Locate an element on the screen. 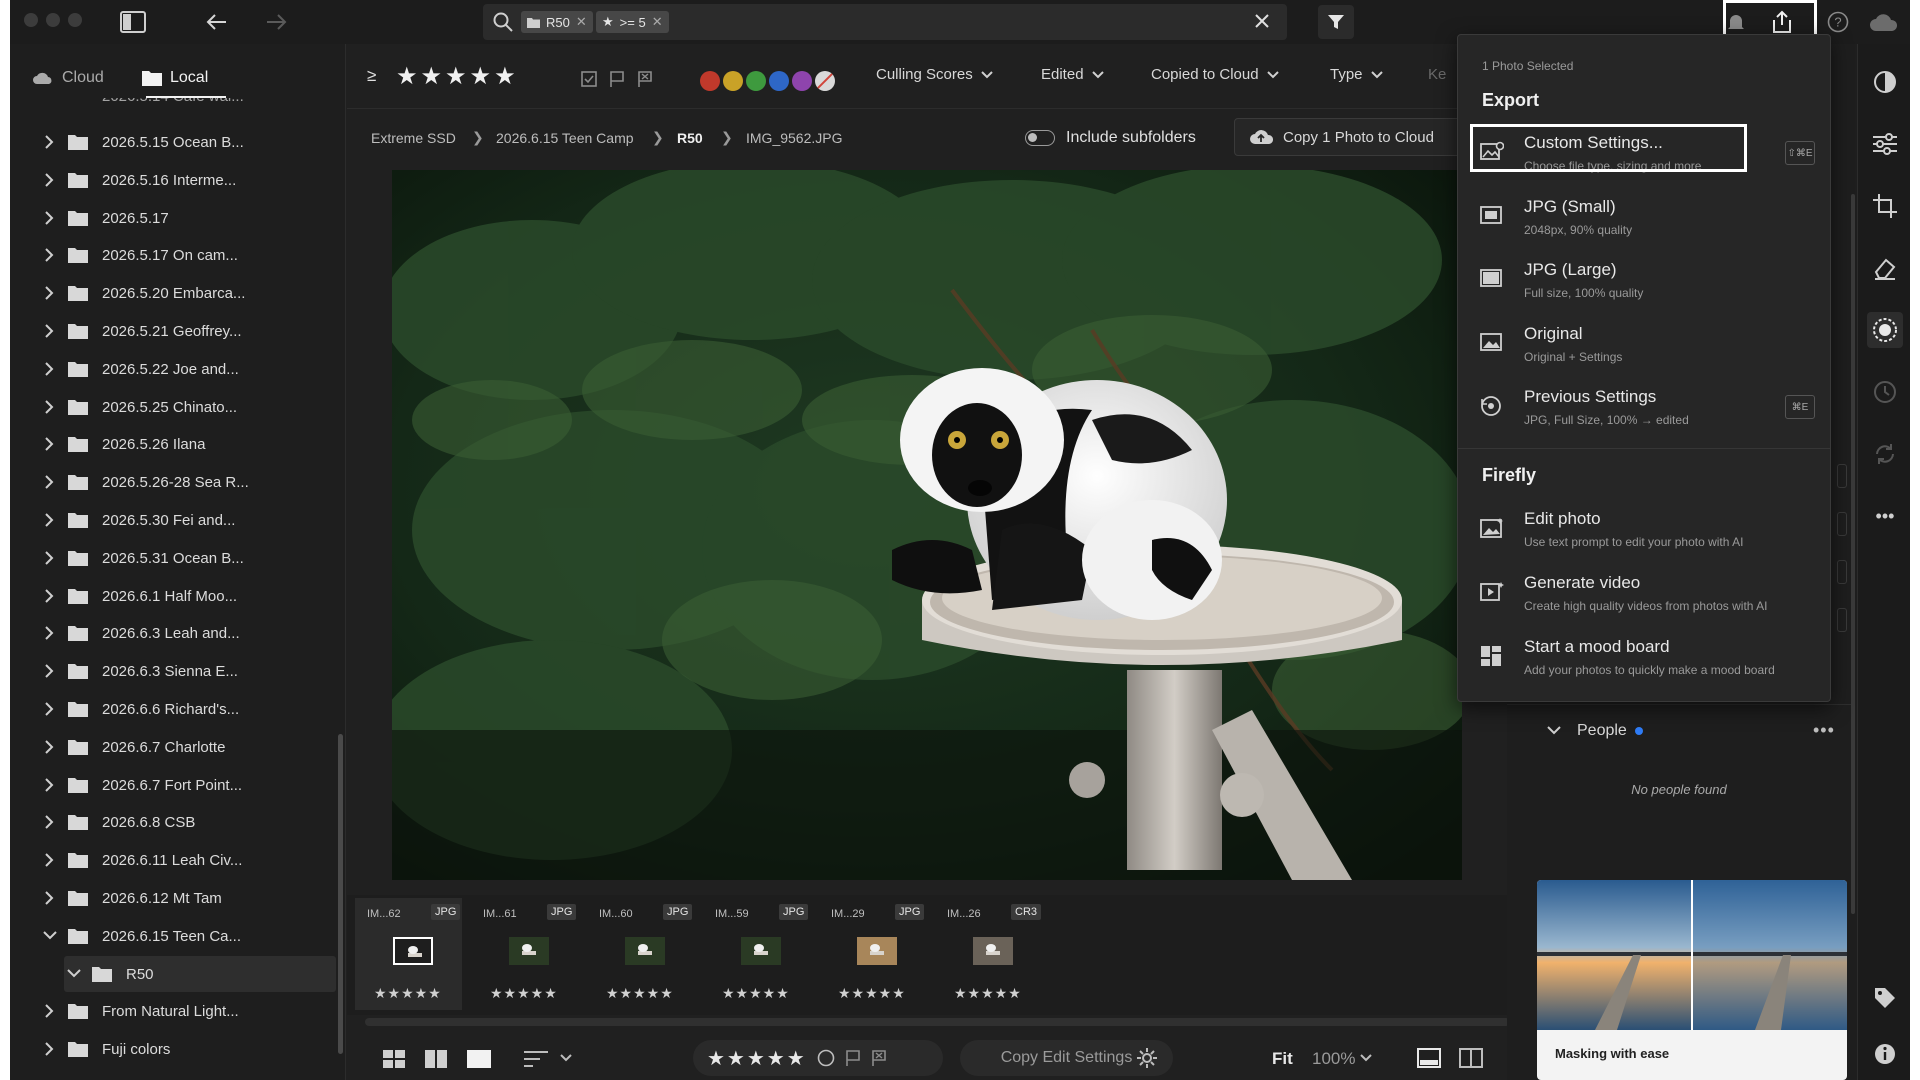  sidebar-toggle-icon is located at coordinates (133, 22).